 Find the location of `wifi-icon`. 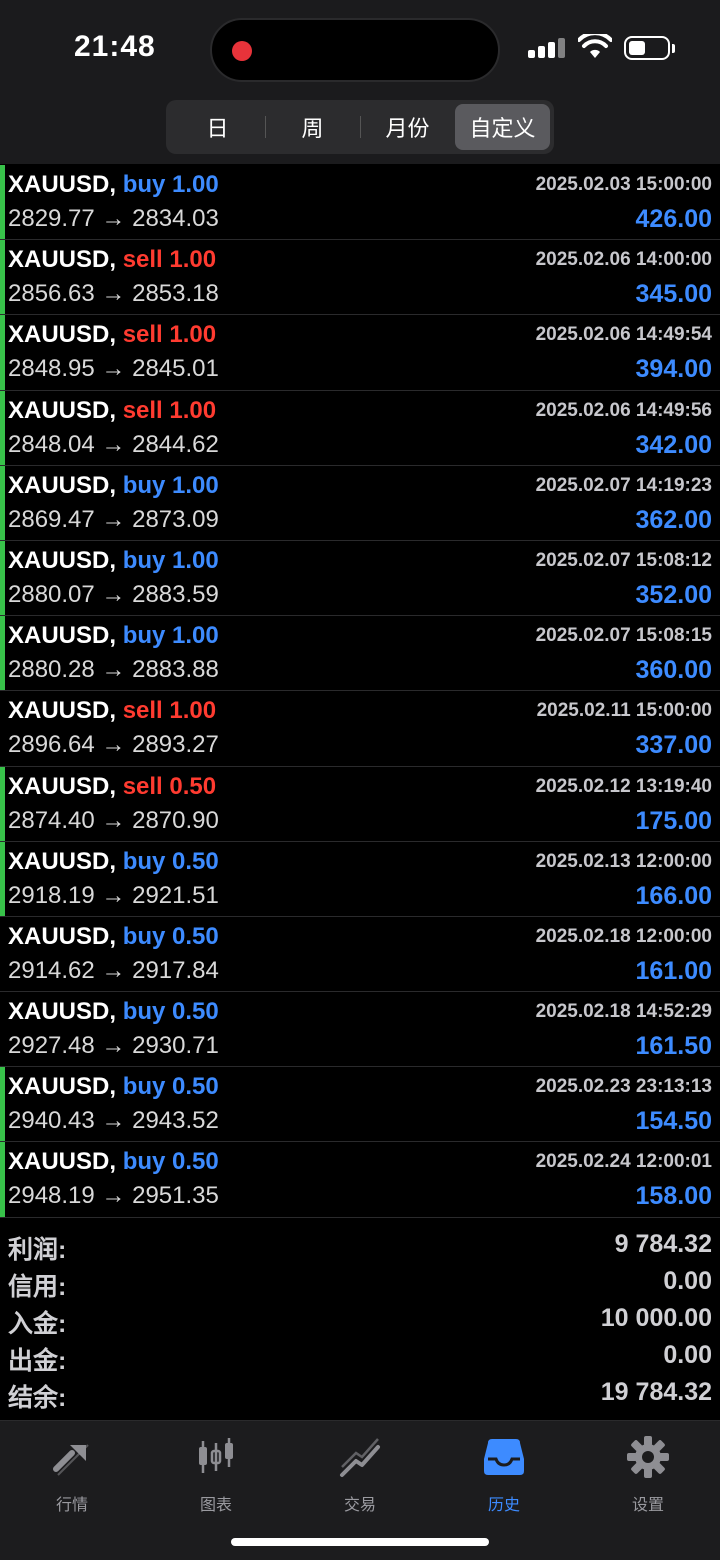

wifi-icon is located at coordinates (595, 46).